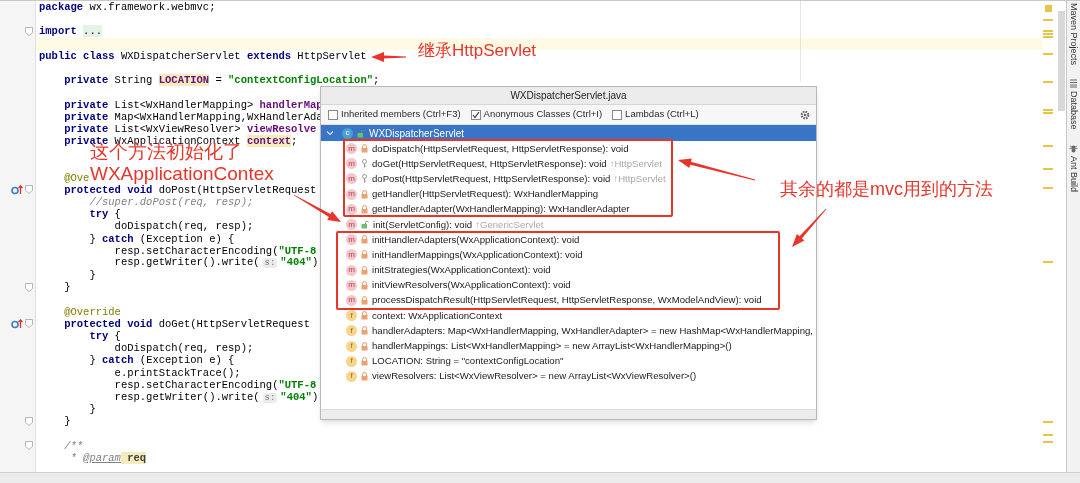  I want to click on tool-window-tab: Ant Build, so click(1073, 173).